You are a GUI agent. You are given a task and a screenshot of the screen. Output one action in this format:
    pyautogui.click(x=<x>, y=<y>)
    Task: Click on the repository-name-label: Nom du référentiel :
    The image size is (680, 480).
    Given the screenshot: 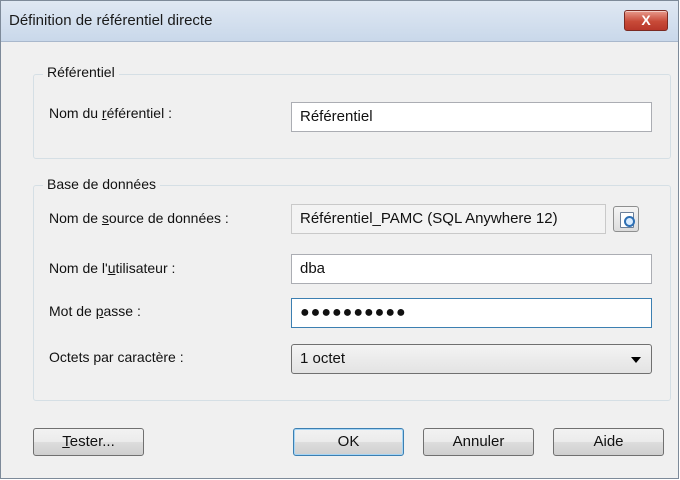 What is the action you would take?
    pyautogui.click(x=110, y=113)
    